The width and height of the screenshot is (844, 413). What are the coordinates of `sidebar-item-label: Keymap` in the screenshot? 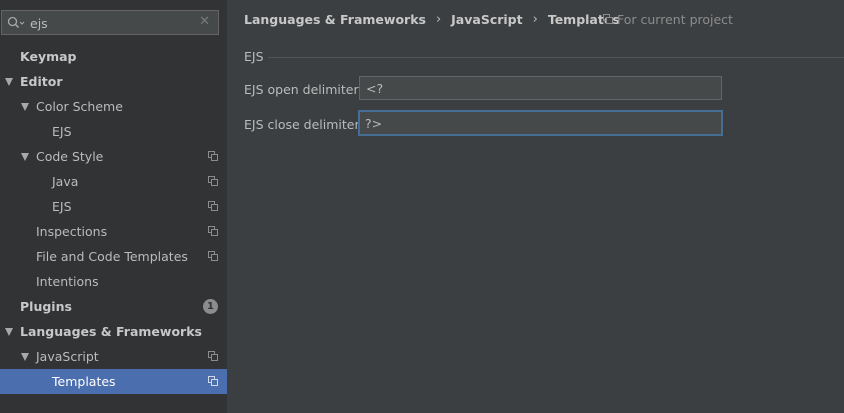 It's located at (48, 56).